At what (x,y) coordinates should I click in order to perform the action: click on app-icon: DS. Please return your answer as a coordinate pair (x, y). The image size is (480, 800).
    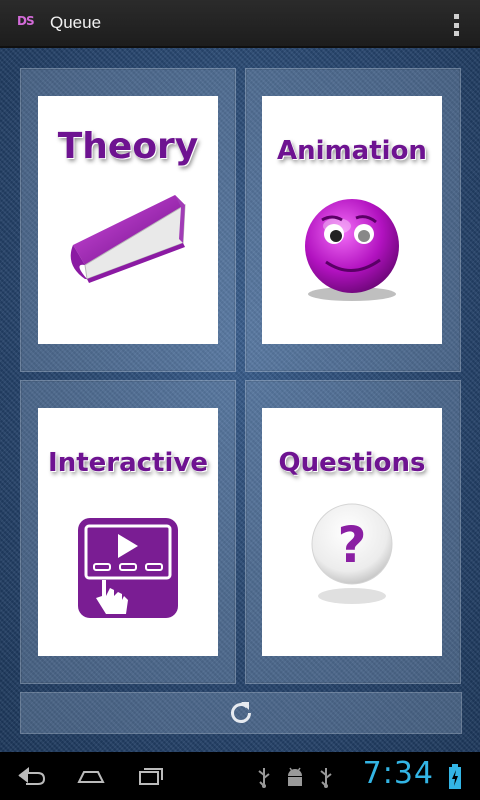
    Looking at the image, I should click on (27, 23).